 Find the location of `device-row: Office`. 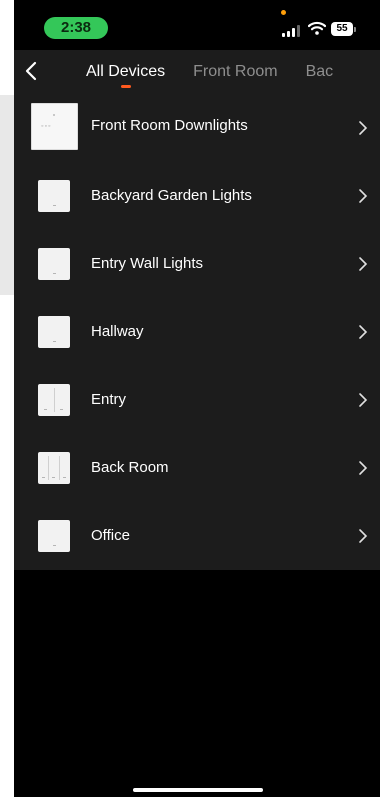

device-row: Office is located at coordinates (197, 536).